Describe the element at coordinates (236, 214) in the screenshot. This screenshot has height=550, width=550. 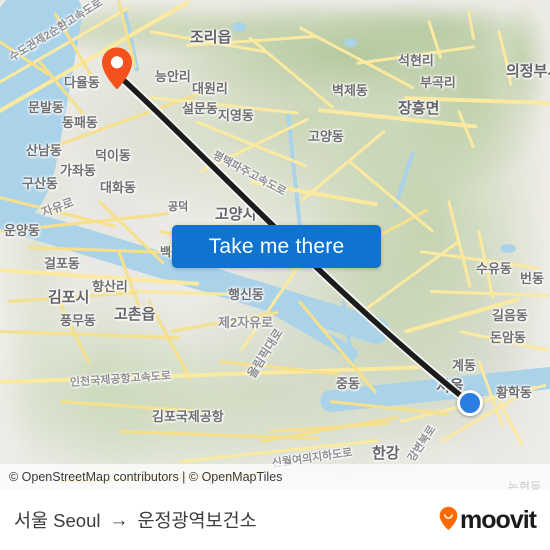
I see `map-label: 고양시` at that location.